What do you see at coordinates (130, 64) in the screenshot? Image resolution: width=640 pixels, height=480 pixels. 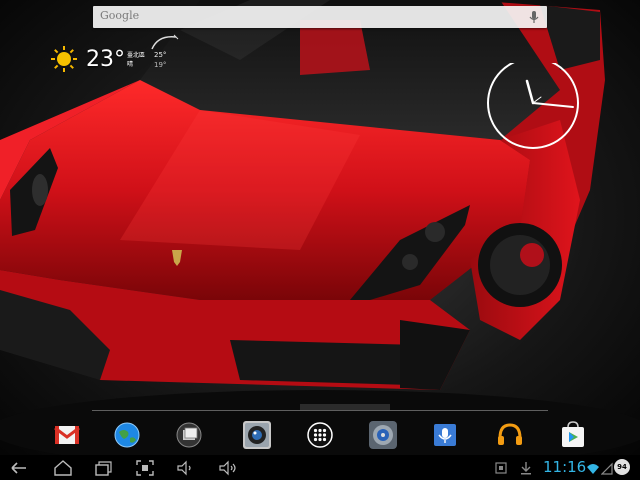 I see `weather-condition: 晴` at bounding box center [130, 64].